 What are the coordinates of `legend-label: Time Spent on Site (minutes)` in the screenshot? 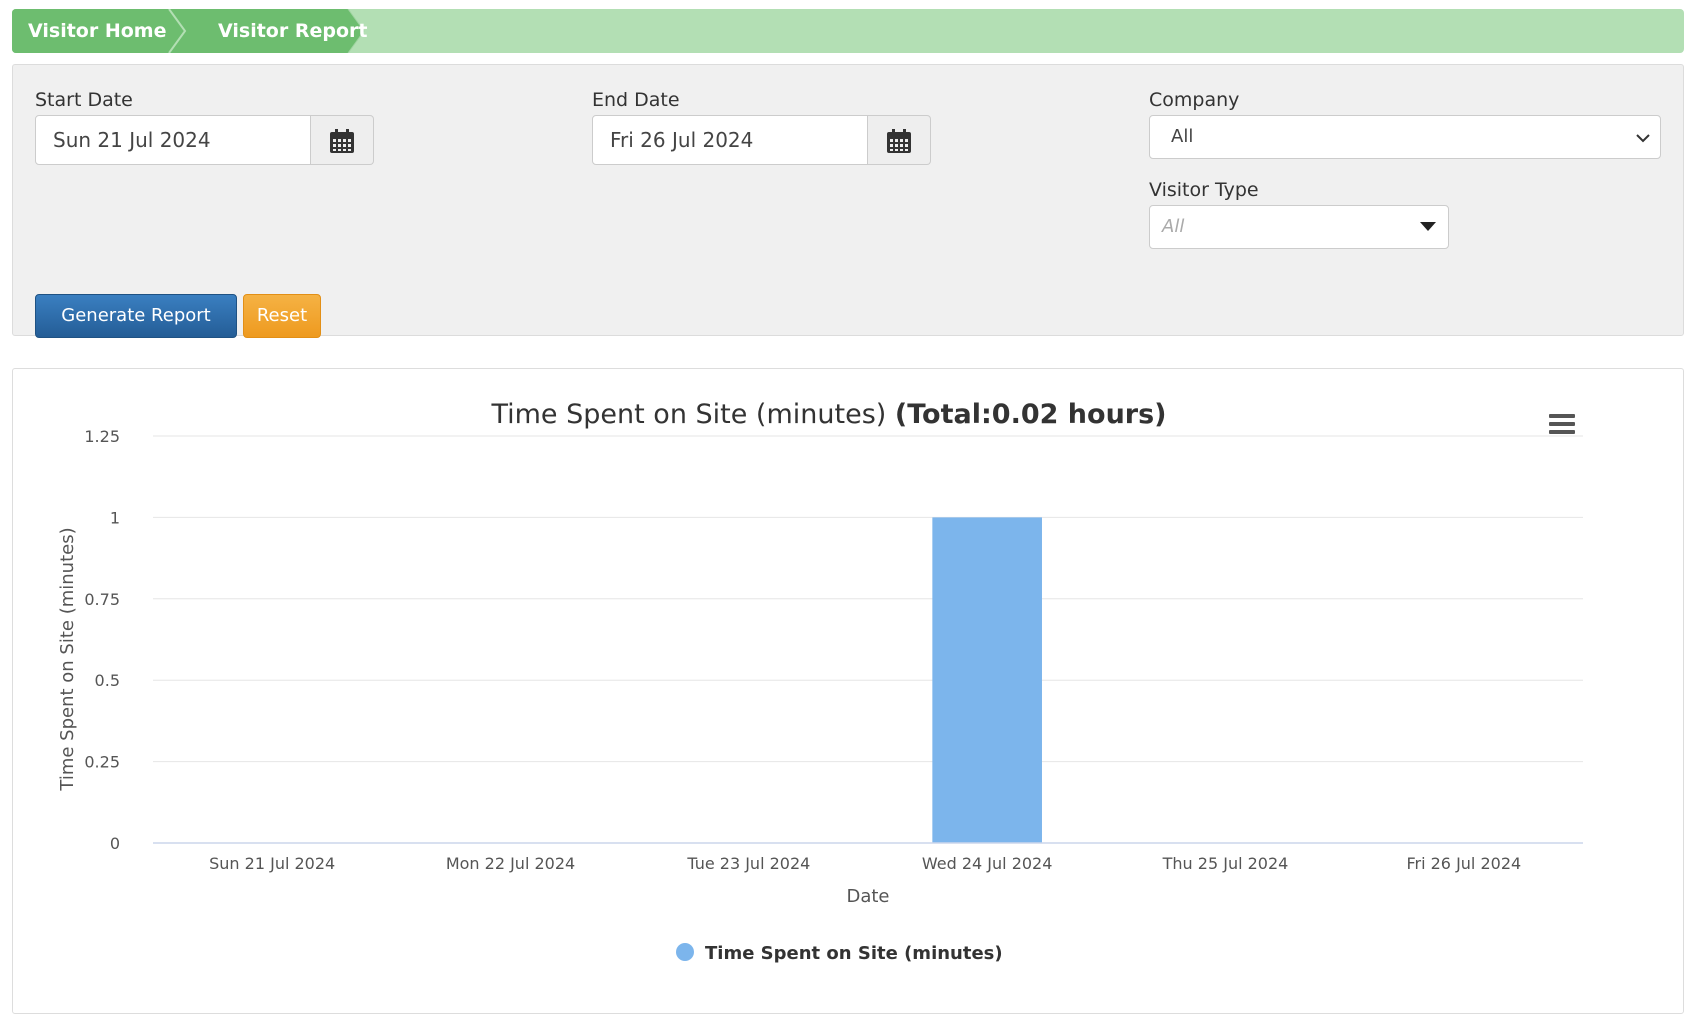 It's located at (854, 953).